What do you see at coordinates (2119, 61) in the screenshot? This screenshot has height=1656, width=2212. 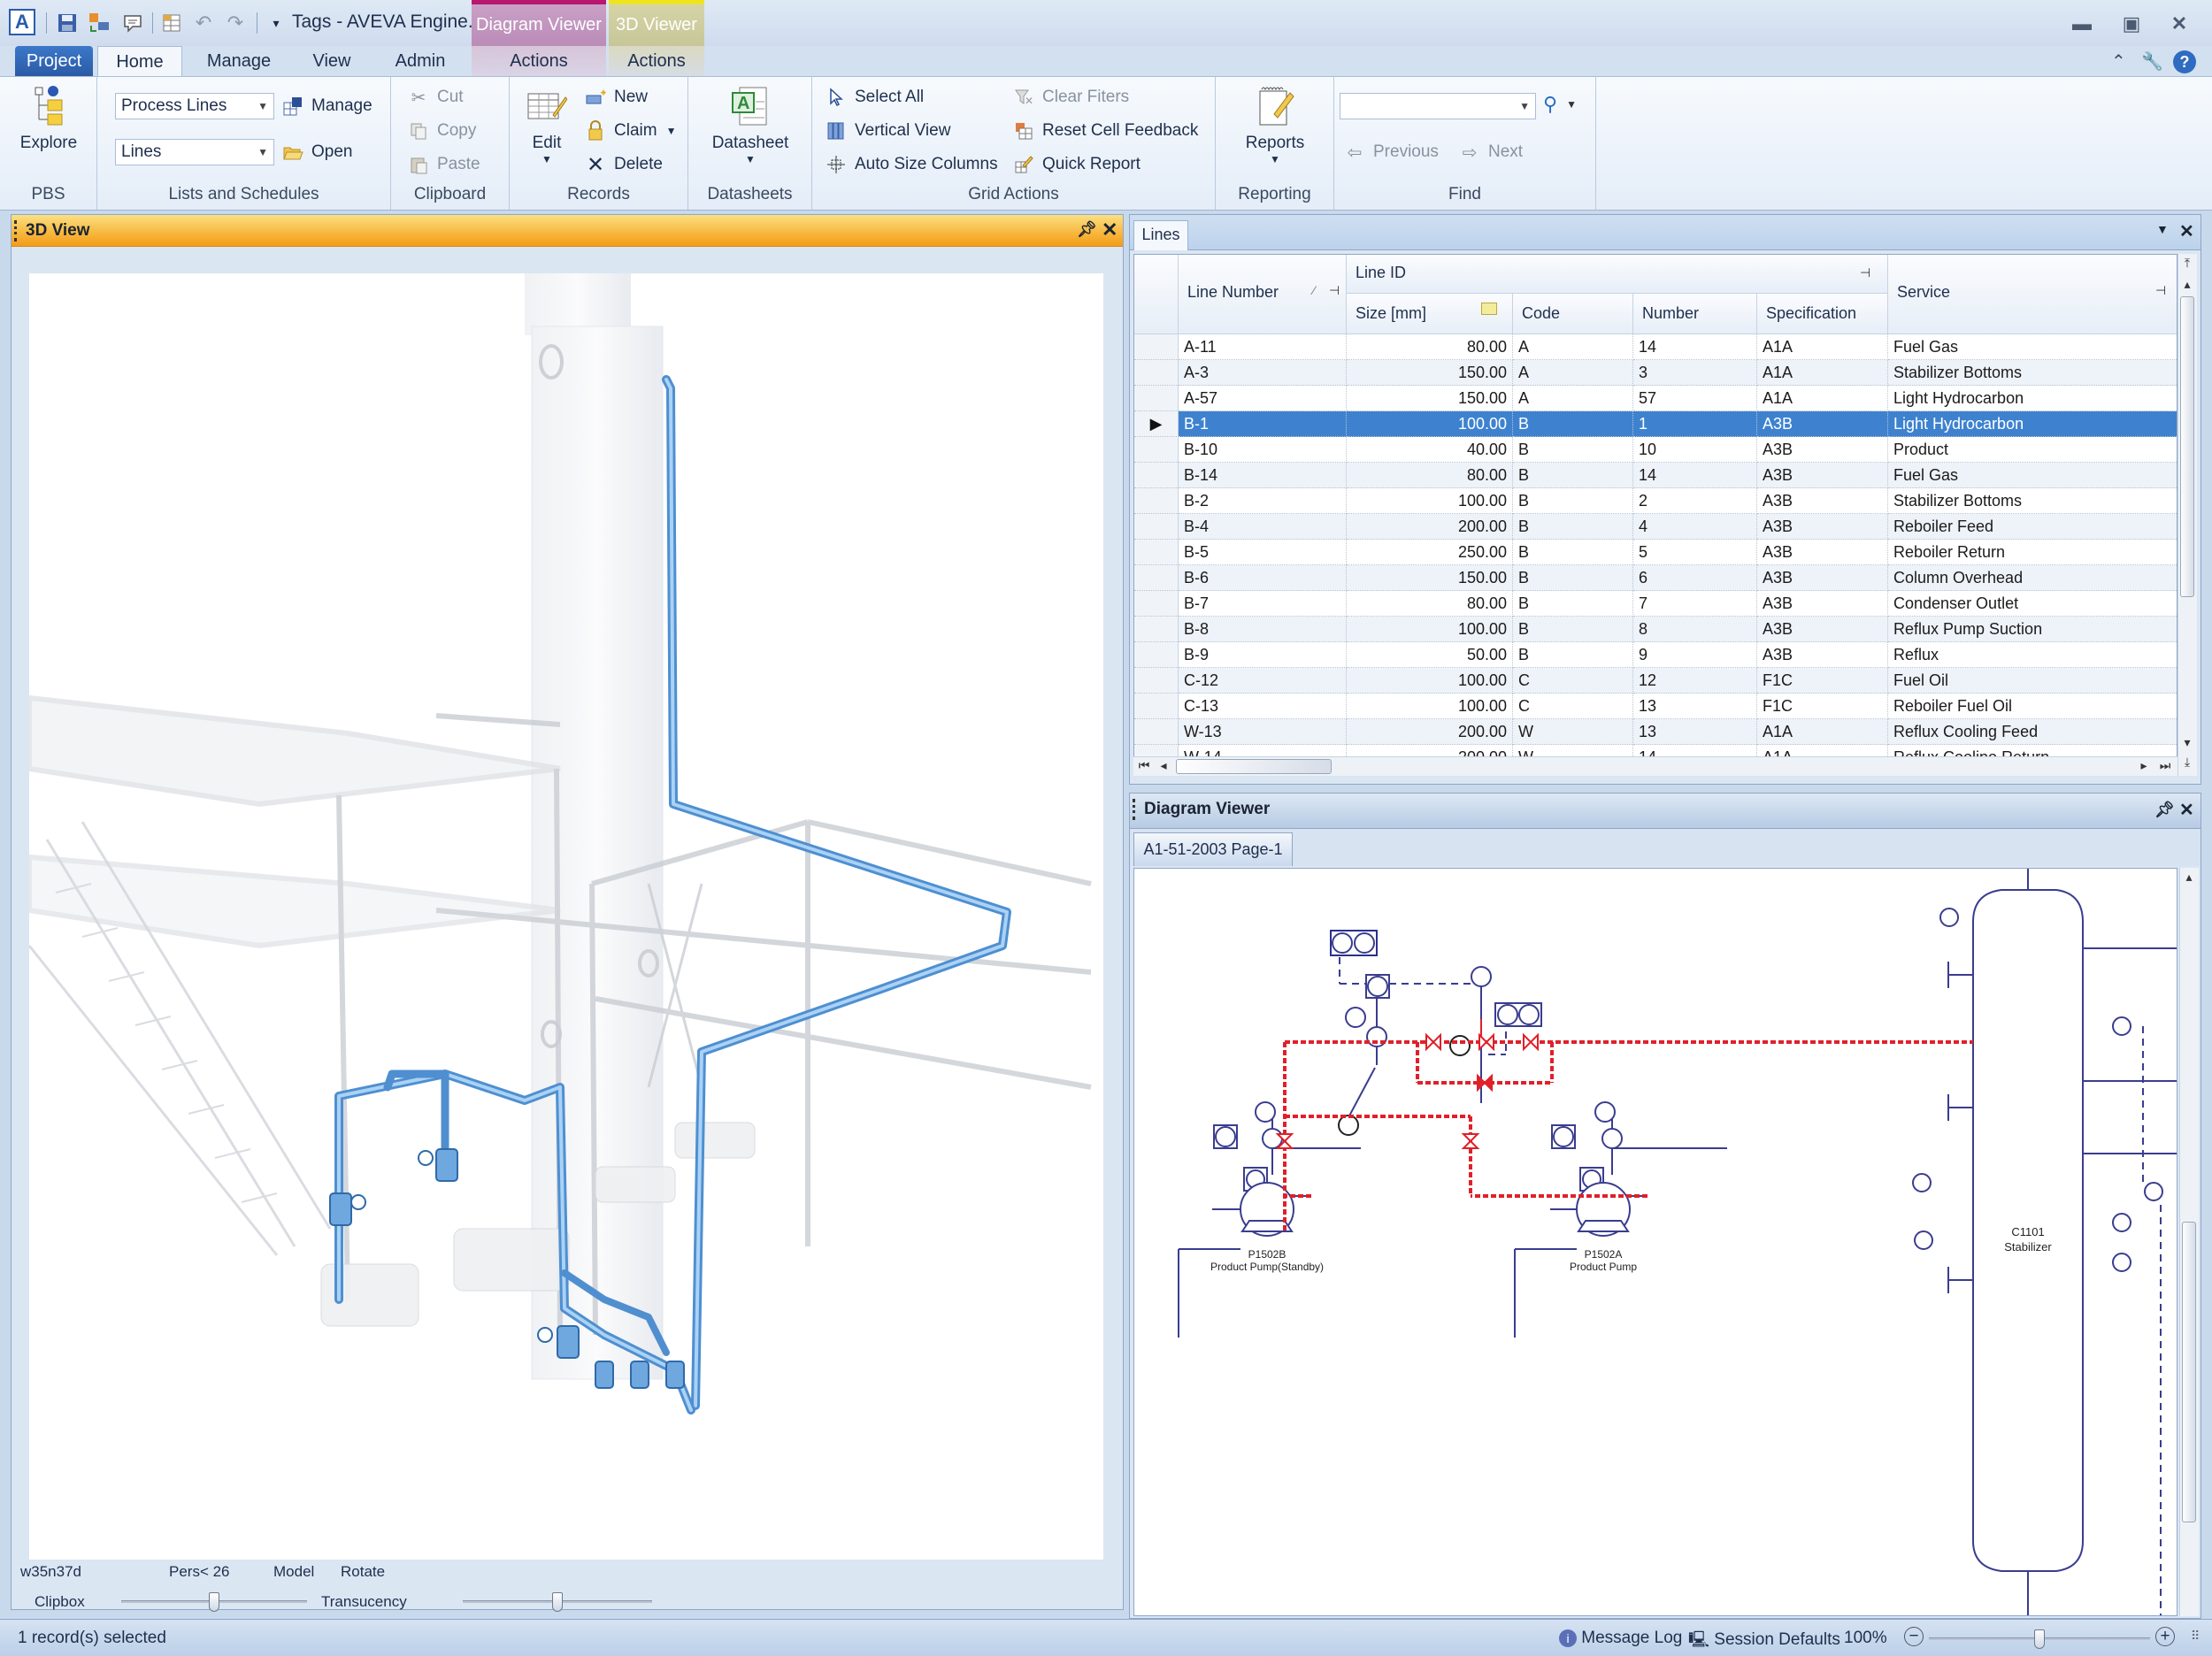 I see `collapse-ribbon-icon: ⌃` at bounding box center [2119, 61].